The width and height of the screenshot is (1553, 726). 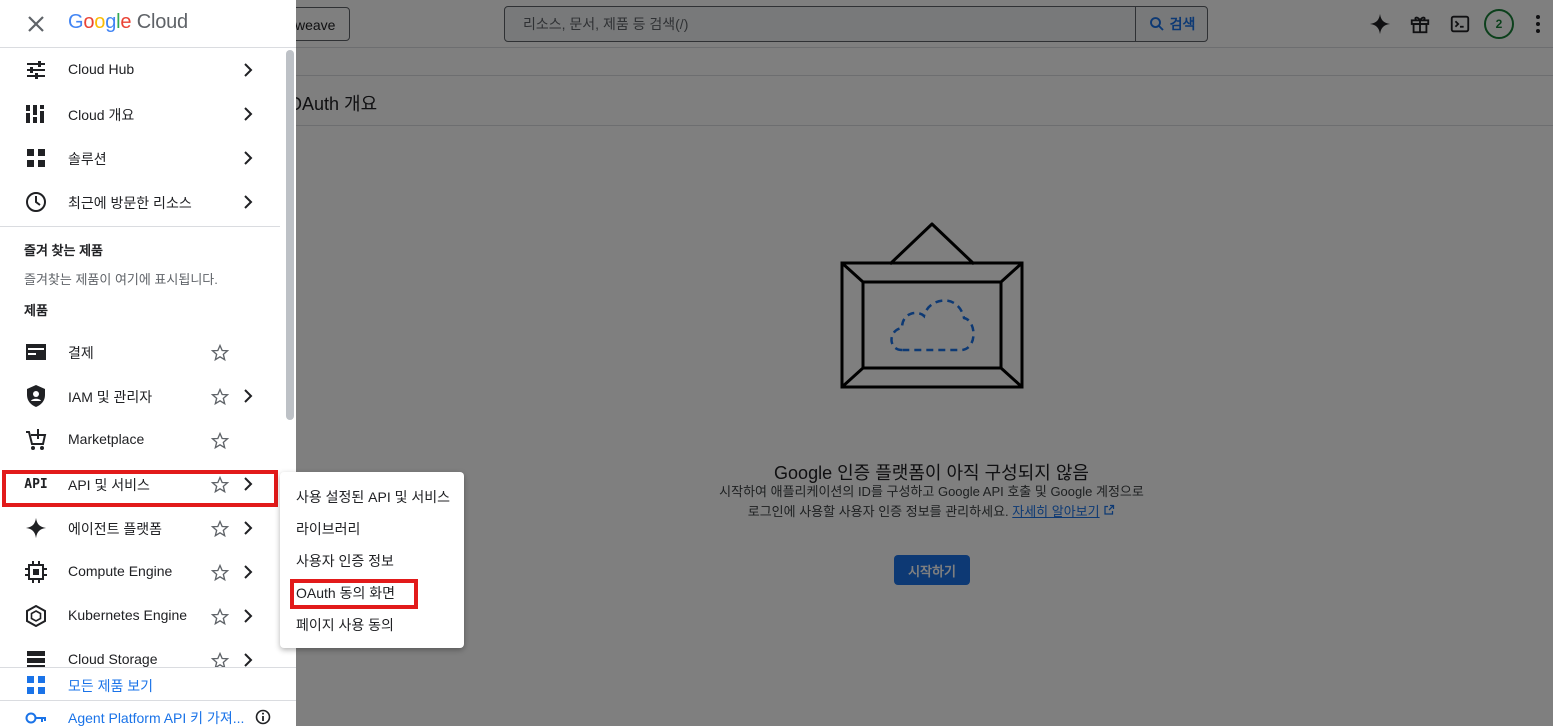 What do you see at coordinates (113, 659) in the screenshot?
I see `nav-item-label: Cloud Storage` at bounding box center [113, 659].